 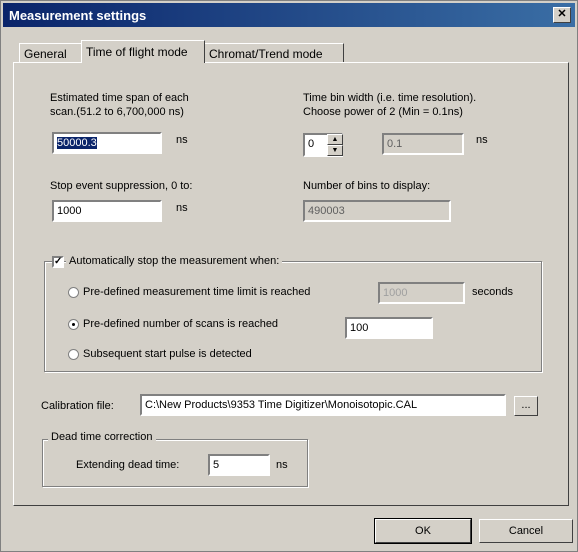 I want to click on radio-time-limit, so click(x=73, y=292).